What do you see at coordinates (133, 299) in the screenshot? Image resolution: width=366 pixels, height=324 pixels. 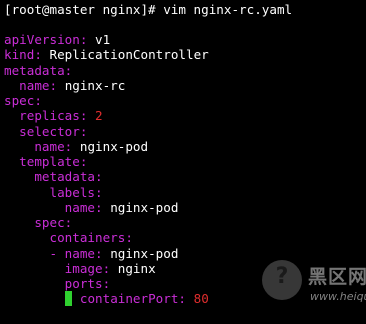 I see `yaml-key: containerPort:` at bounding box center [133, 299].